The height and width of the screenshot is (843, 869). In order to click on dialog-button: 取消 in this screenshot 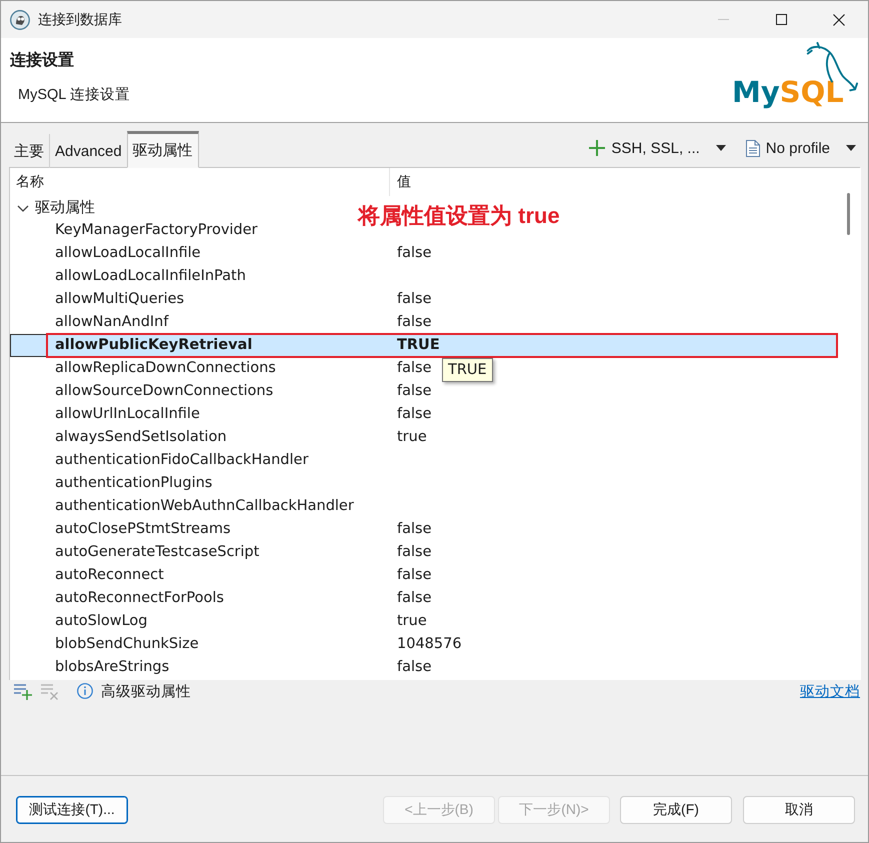, I will do `click(799, 810)`.